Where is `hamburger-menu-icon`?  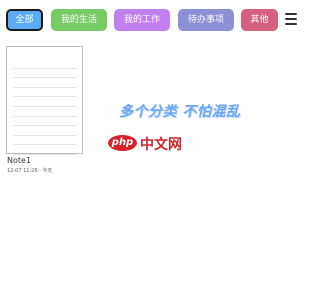
hamburger-menu-icon is located at coordinates (291, 19).